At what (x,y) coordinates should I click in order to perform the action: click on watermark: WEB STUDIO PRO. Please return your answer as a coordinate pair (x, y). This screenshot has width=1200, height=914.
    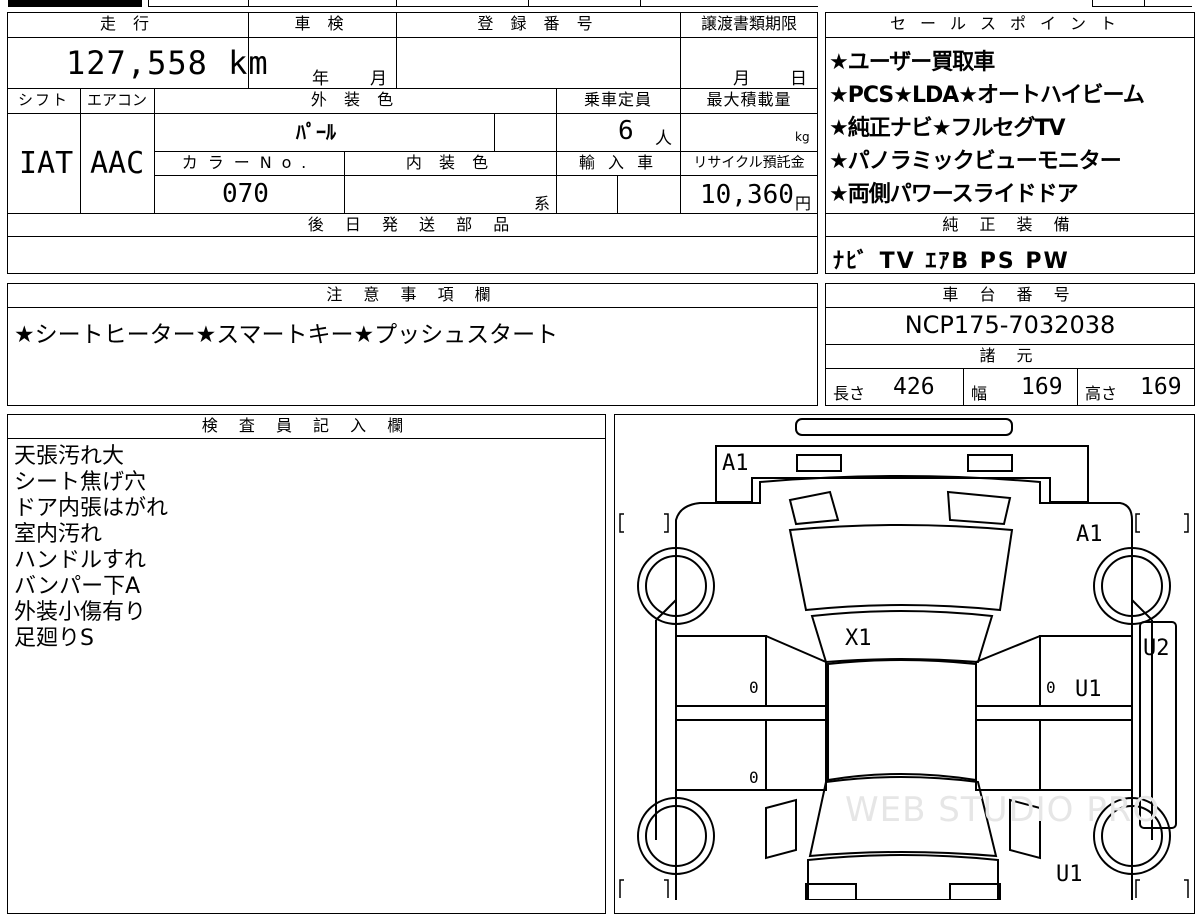
    Looking at the image, I should click on (1003, 810).